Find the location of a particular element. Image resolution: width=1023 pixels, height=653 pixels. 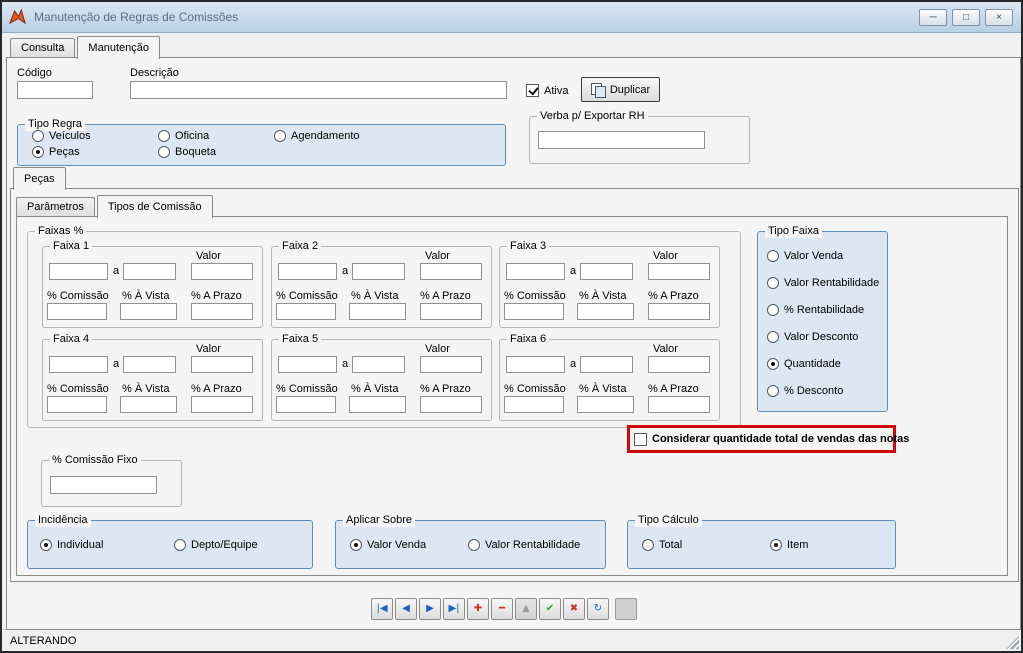

faixa-1-avista-input is located at coordinates (148, 311).